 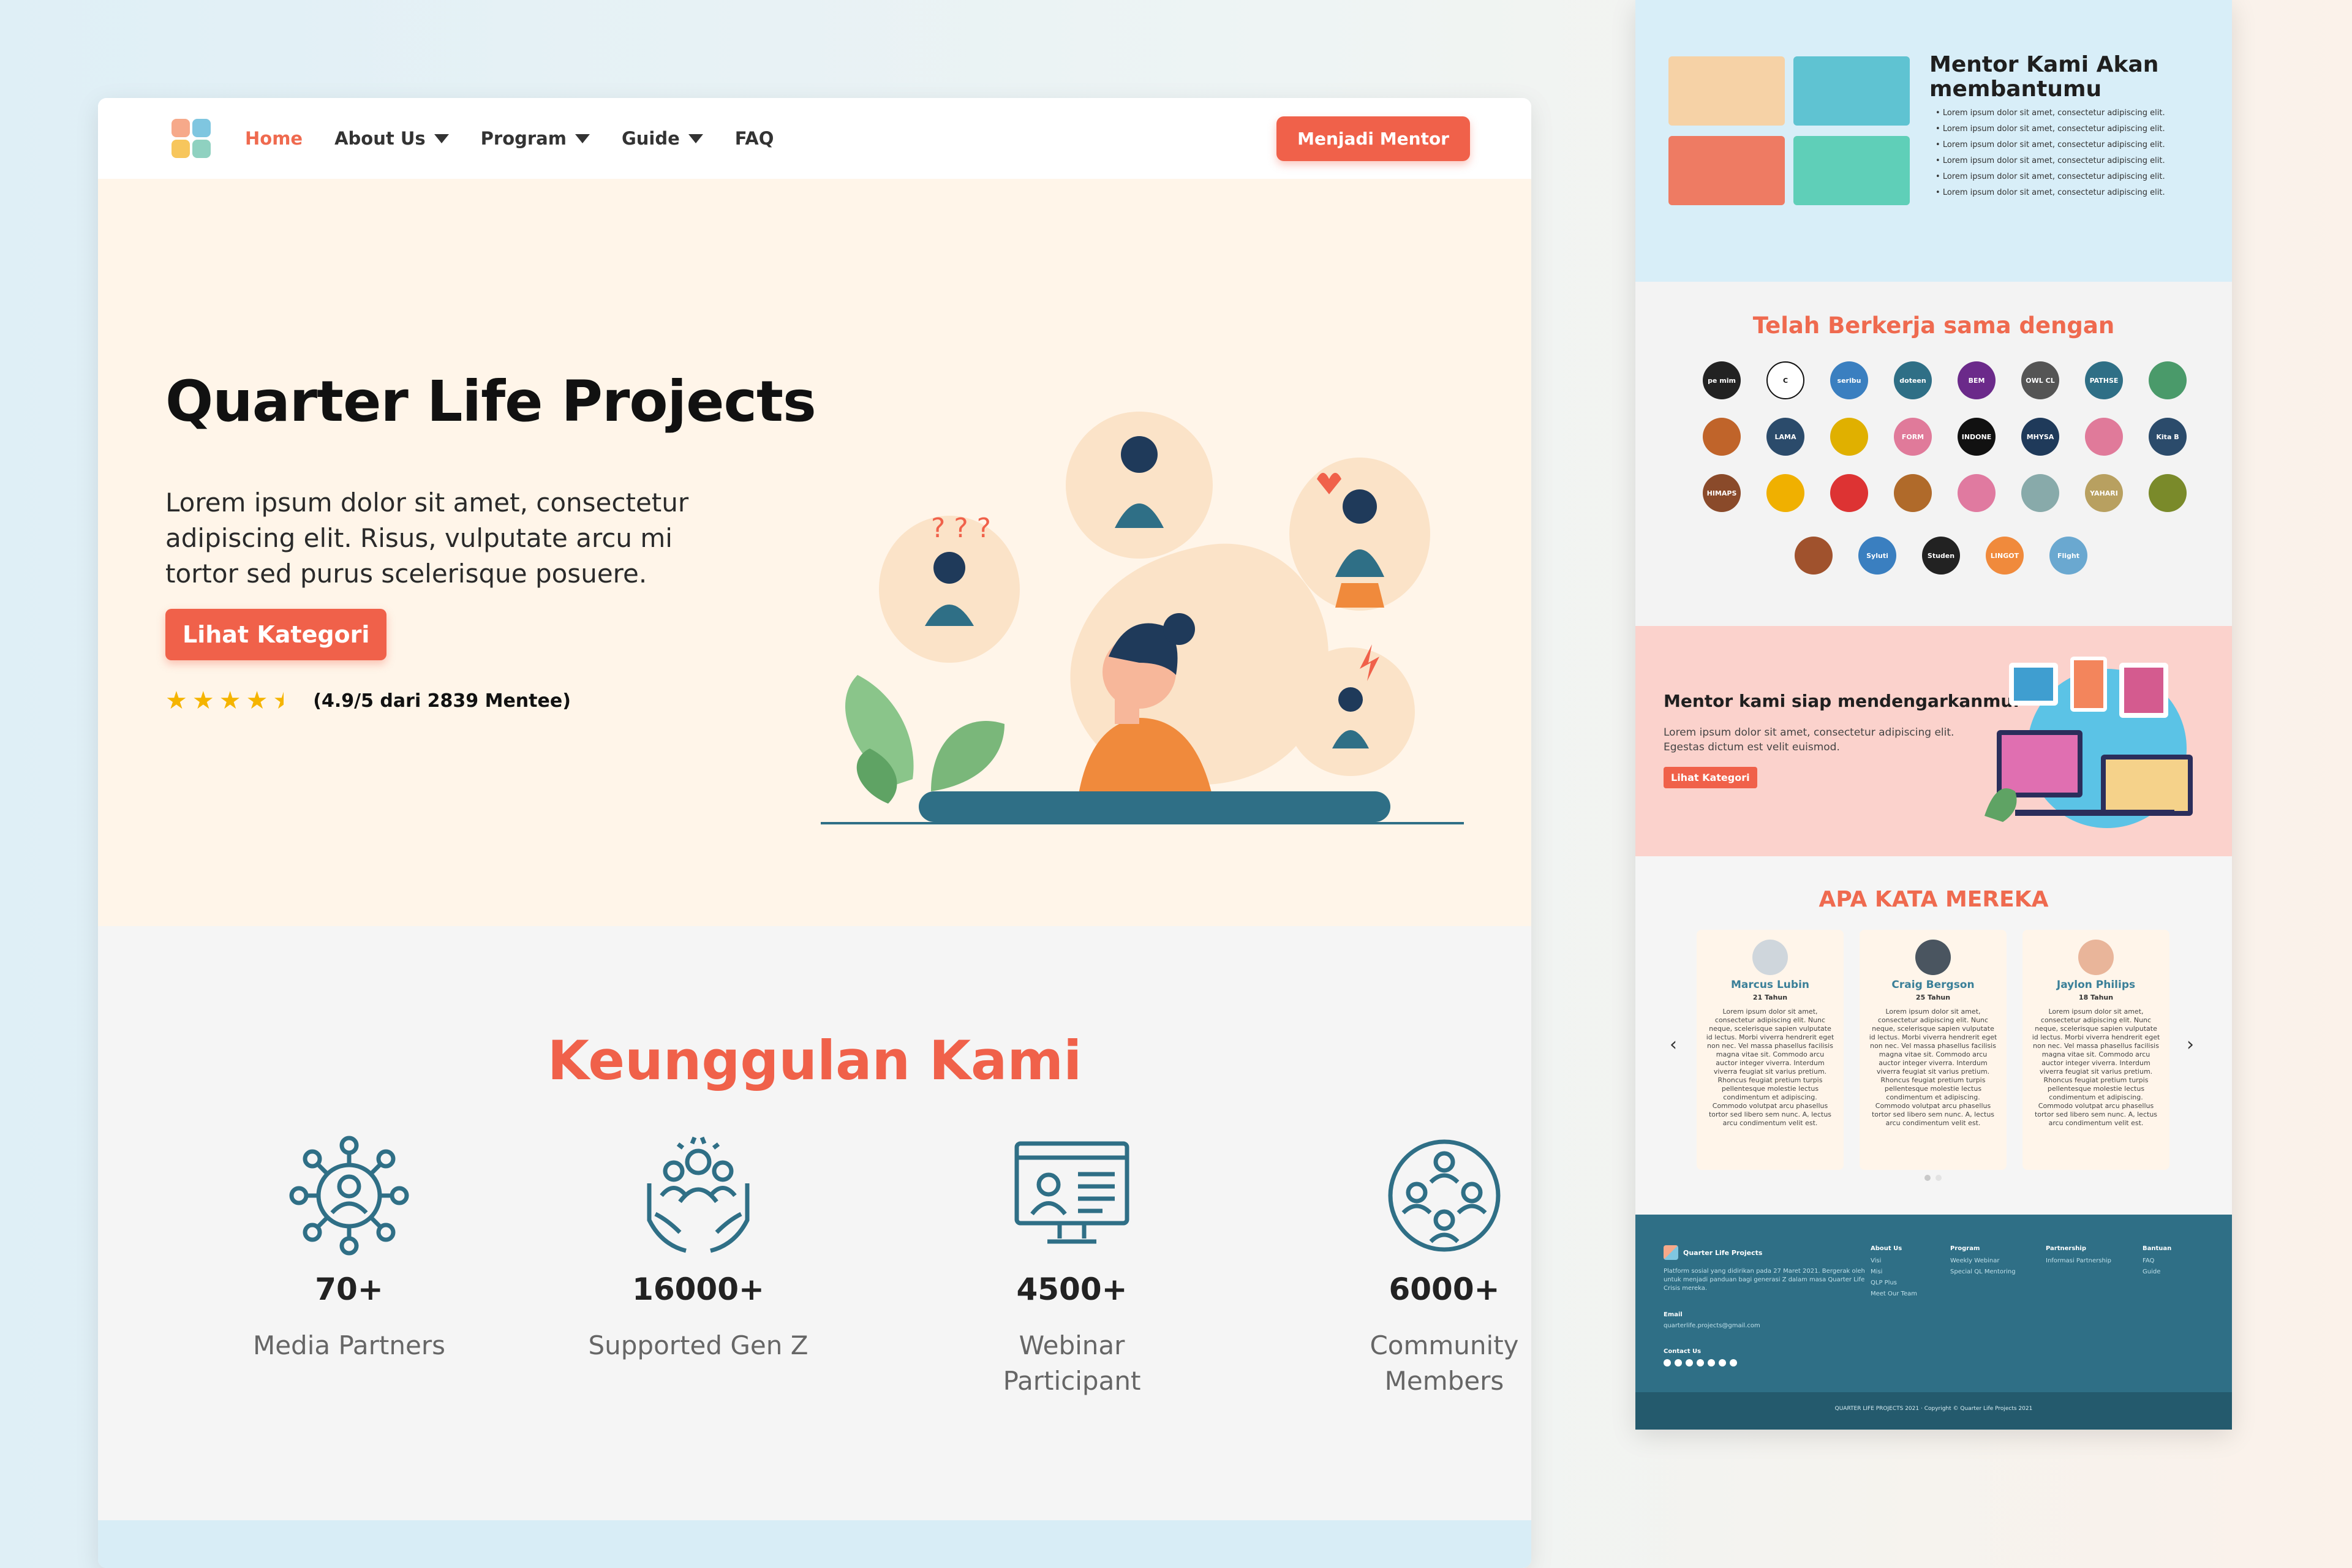 What do you see at coordinates (1975, 1260) in the screenshot?
I see `footer-link: Weekly Webinar` at bounding box center [1975, 1260].